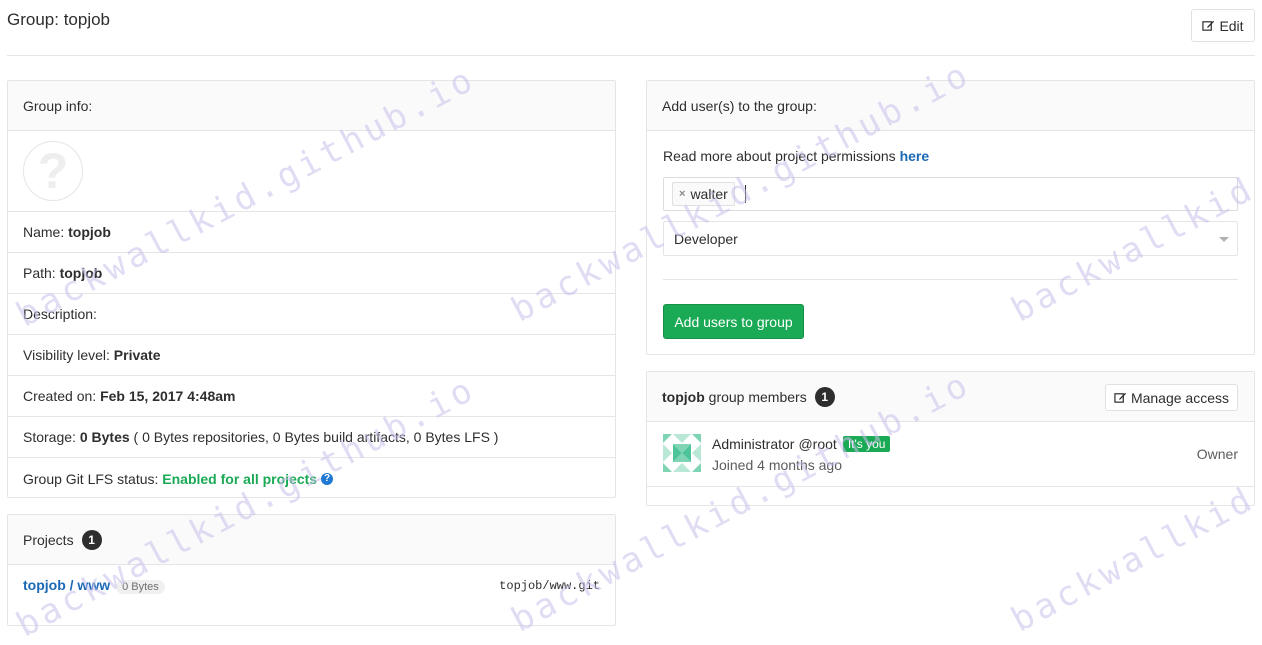  Describe the element at coordinates (817, 444) in the screenshot. I see `member-username: @root` at that location.